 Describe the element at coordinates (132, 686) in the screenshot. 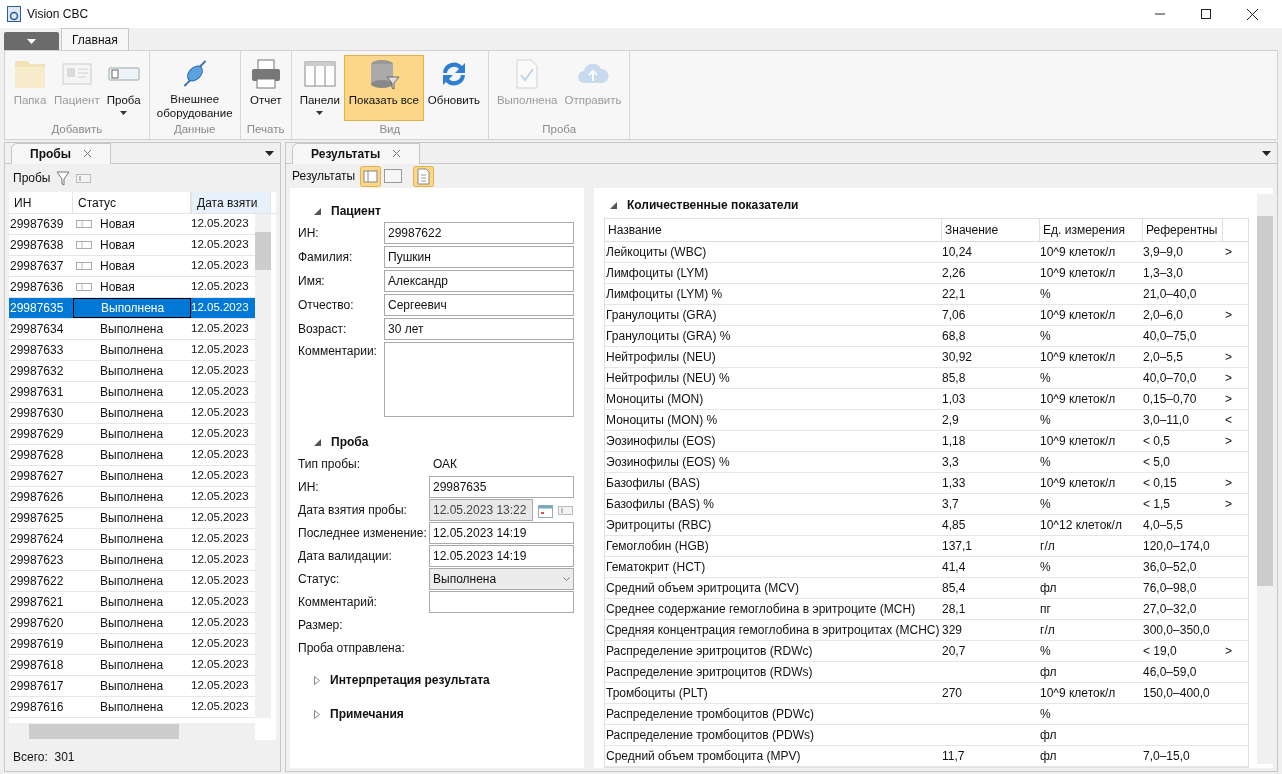

I see `sample-row: 29987617 Выполнена 12.05.2023` at that location.